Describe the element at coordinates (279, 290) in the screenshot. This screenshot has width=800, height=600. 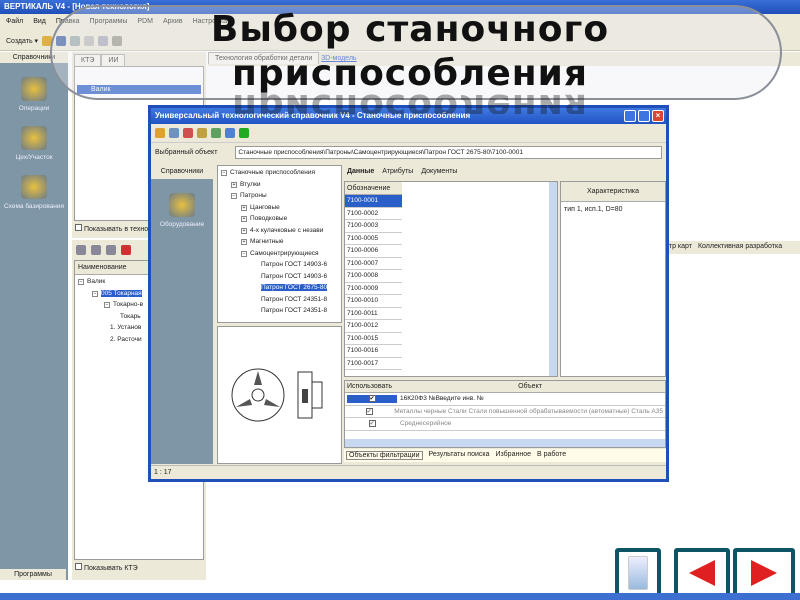
I see `tree-node: Патрон ГОСТ 2675-80` at that location.